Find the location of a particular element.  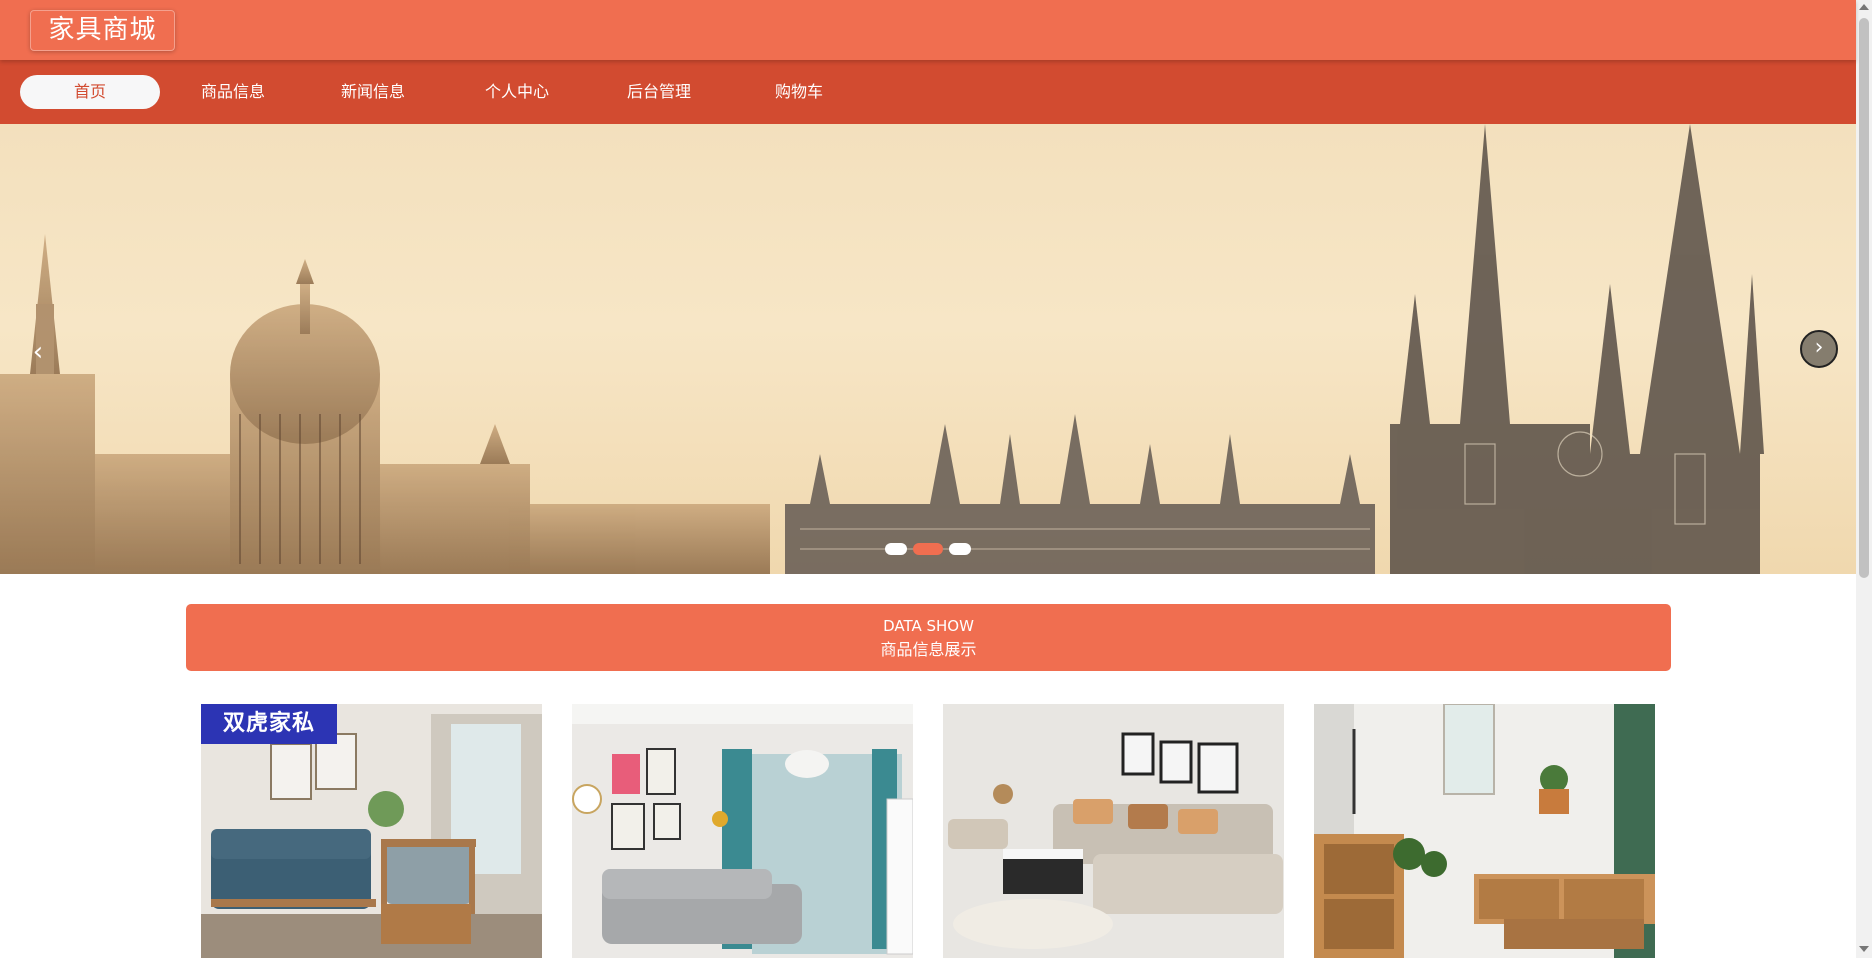

scrollbar-thumb is located at coordinates (1864, 298).